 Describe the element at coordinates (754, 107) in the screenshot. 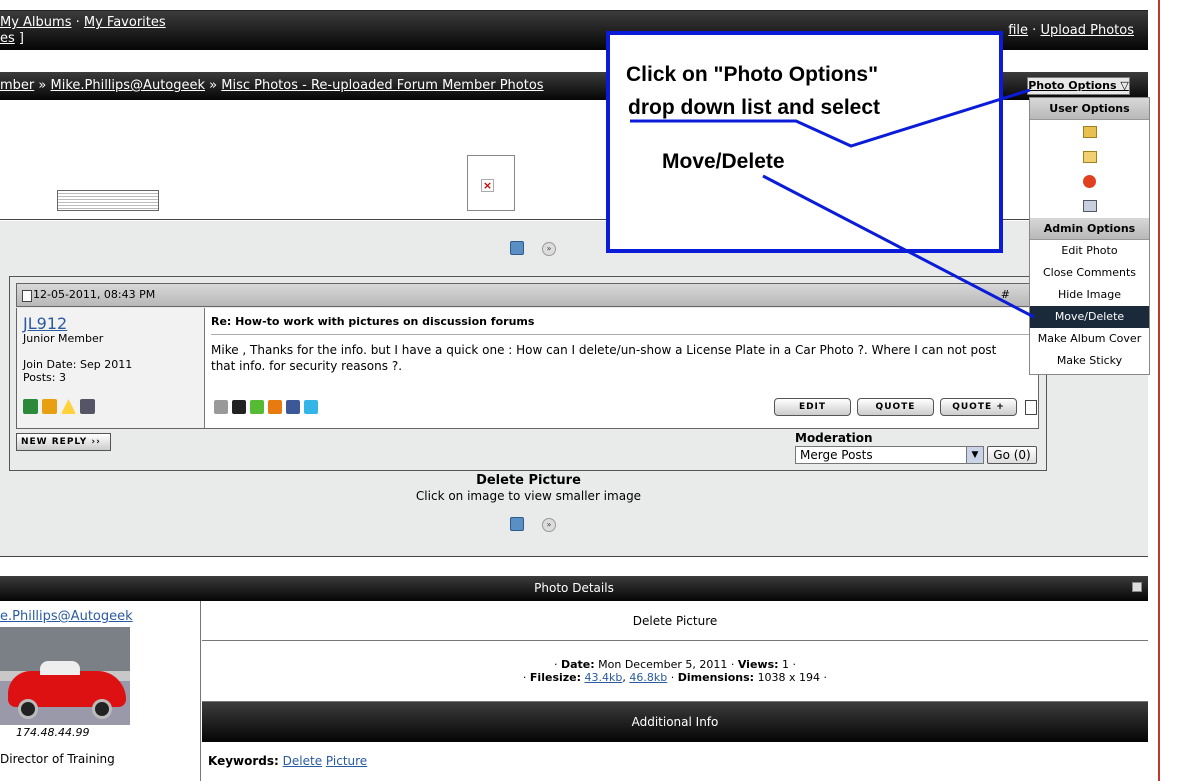

I see `callout-line-2: drop down list and select` at that location.